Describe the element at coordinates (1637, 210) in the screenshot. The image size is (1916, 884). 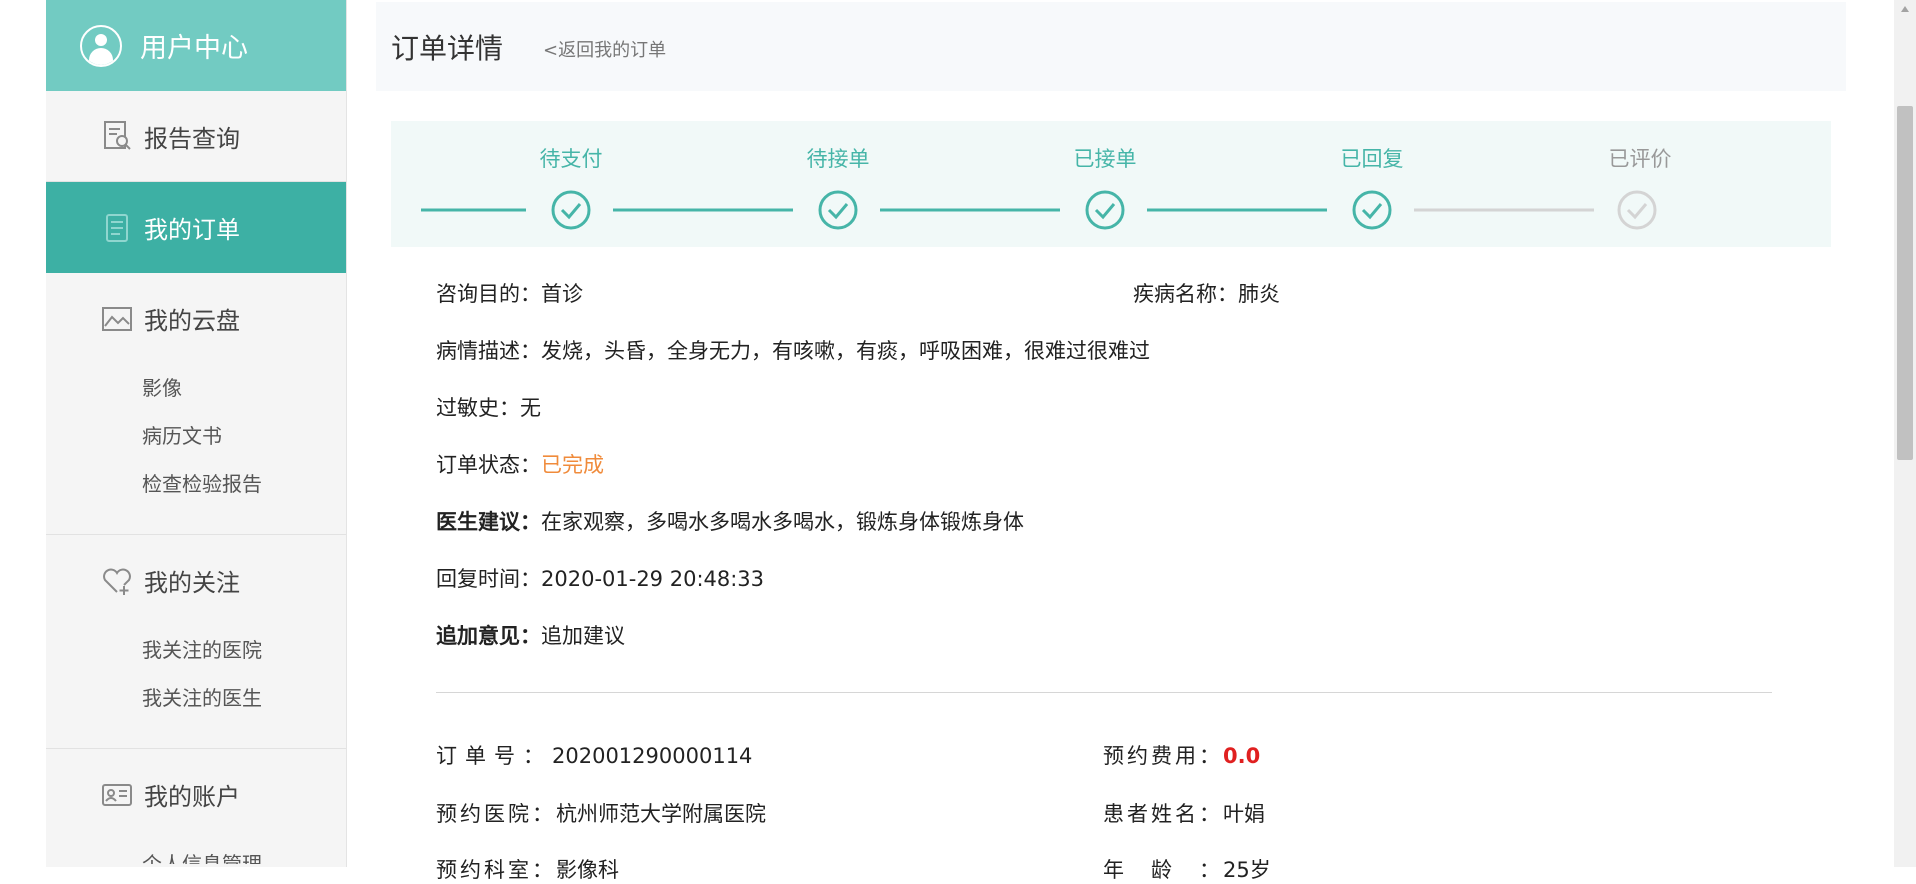
I see `step-pending-icon` at that location.